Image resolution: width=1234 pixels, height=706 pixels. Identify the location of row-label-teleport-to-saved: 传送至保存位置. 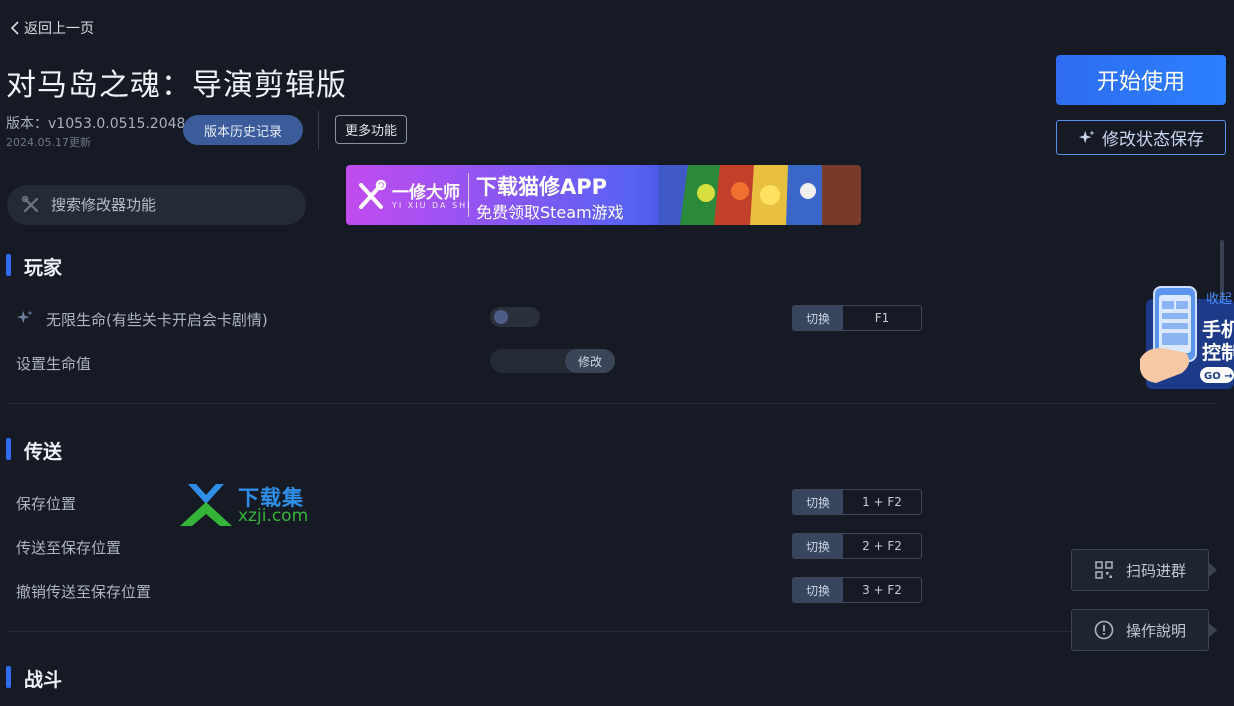
(69, 548).